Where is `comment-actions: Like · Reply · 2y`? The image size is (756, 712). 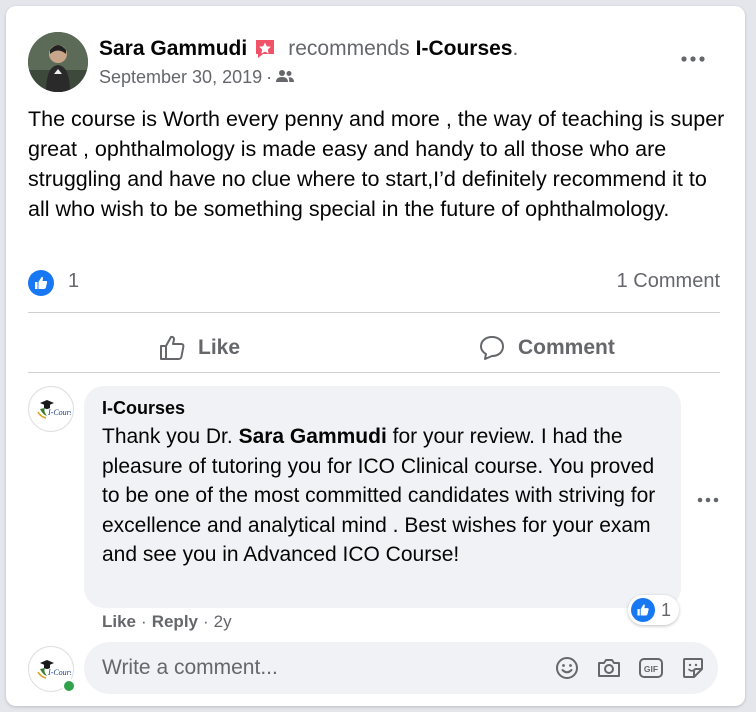
comment-actions: Like · Reply · 2y is located at coordinates (167, 622).